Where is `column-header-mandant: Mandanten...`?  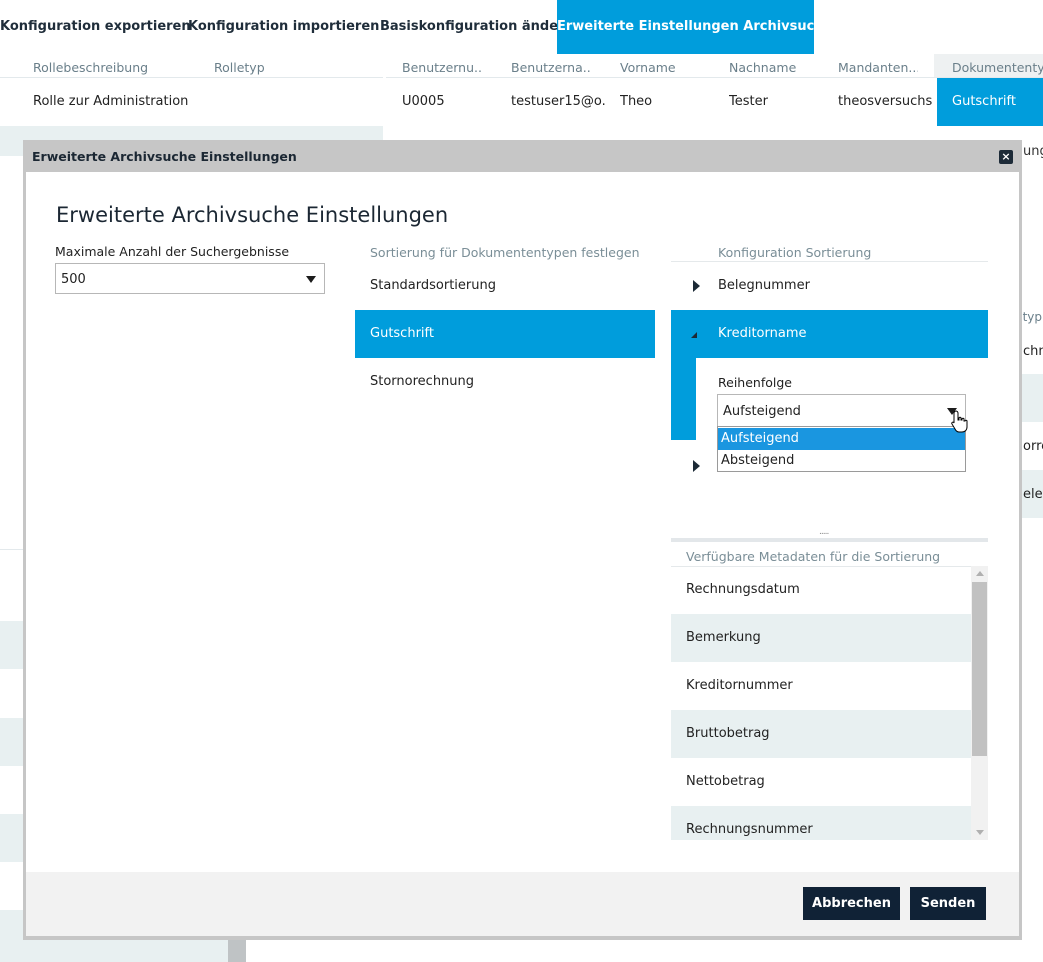 column-header-mandant: Mandanten... is located at coordinates (878, 66).